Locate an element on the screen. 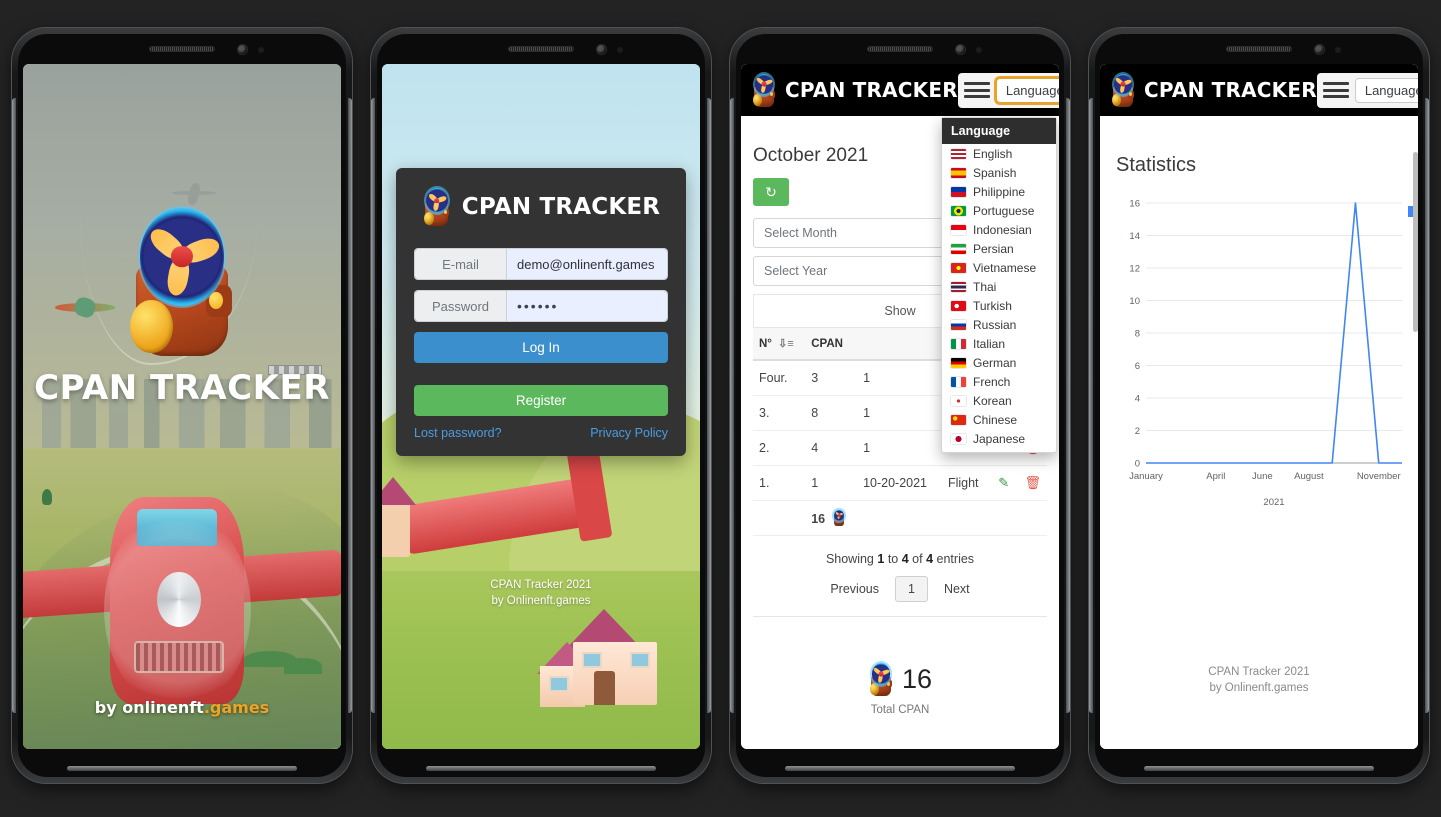 The image size is (1441, 817). language-option-turkish: Turkish is located at coordinates (999, 305).